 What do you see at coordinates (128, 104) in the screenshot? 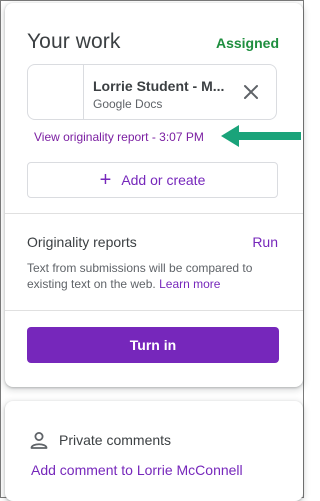
I see `attachment-type: Google Docs` at bounding box center [128, 104].